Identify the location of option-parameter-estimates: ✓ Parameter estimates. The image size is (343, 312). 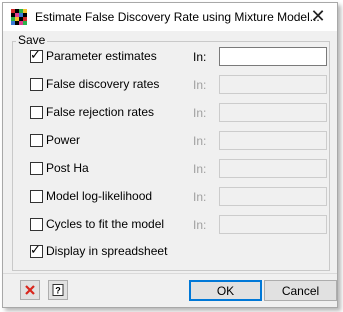
(93, 55).